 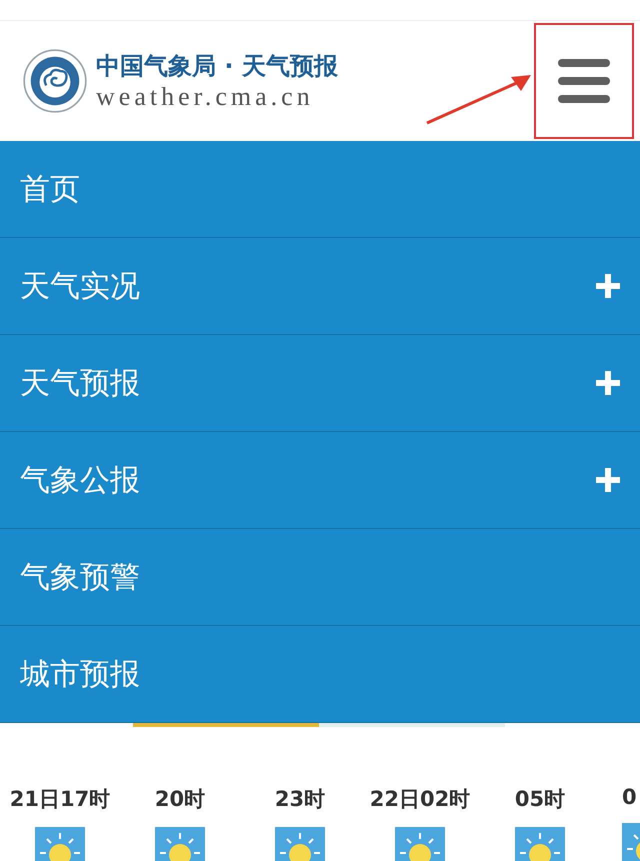 What do you see at coordinates (300, 799) in the screenshot?
I see `hour-label: 23时` at bounding box center [300, 799].